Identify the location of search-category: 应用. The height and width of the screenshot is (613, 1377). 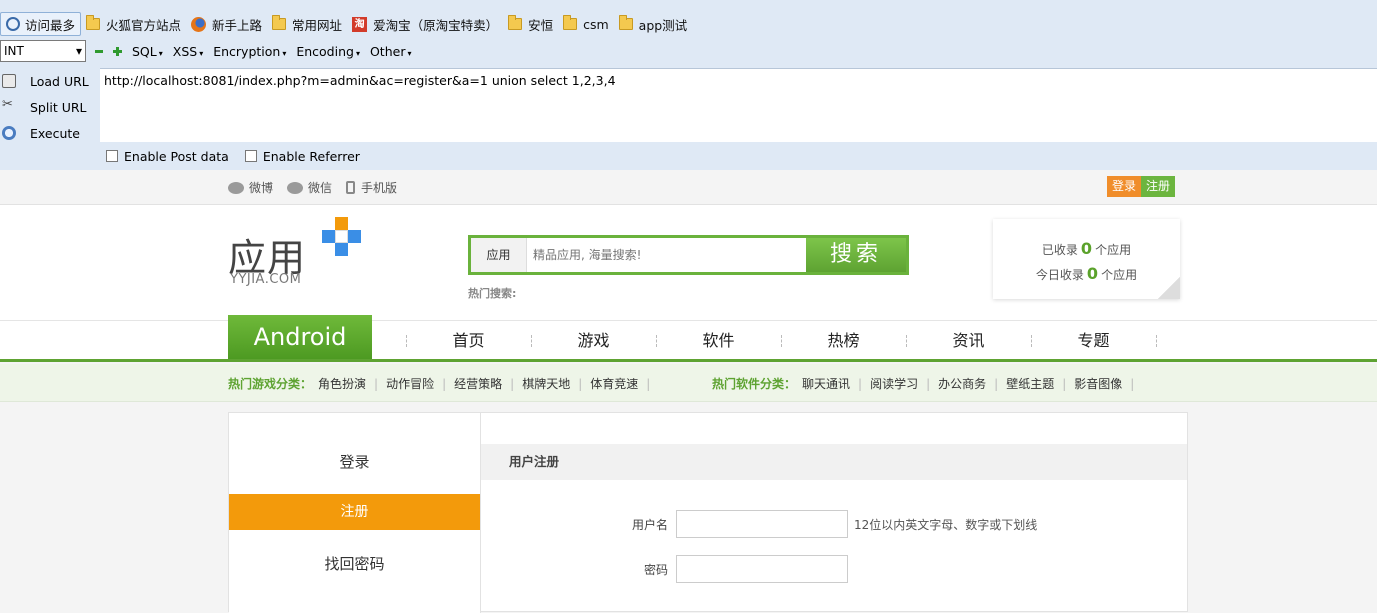
(499, 255).